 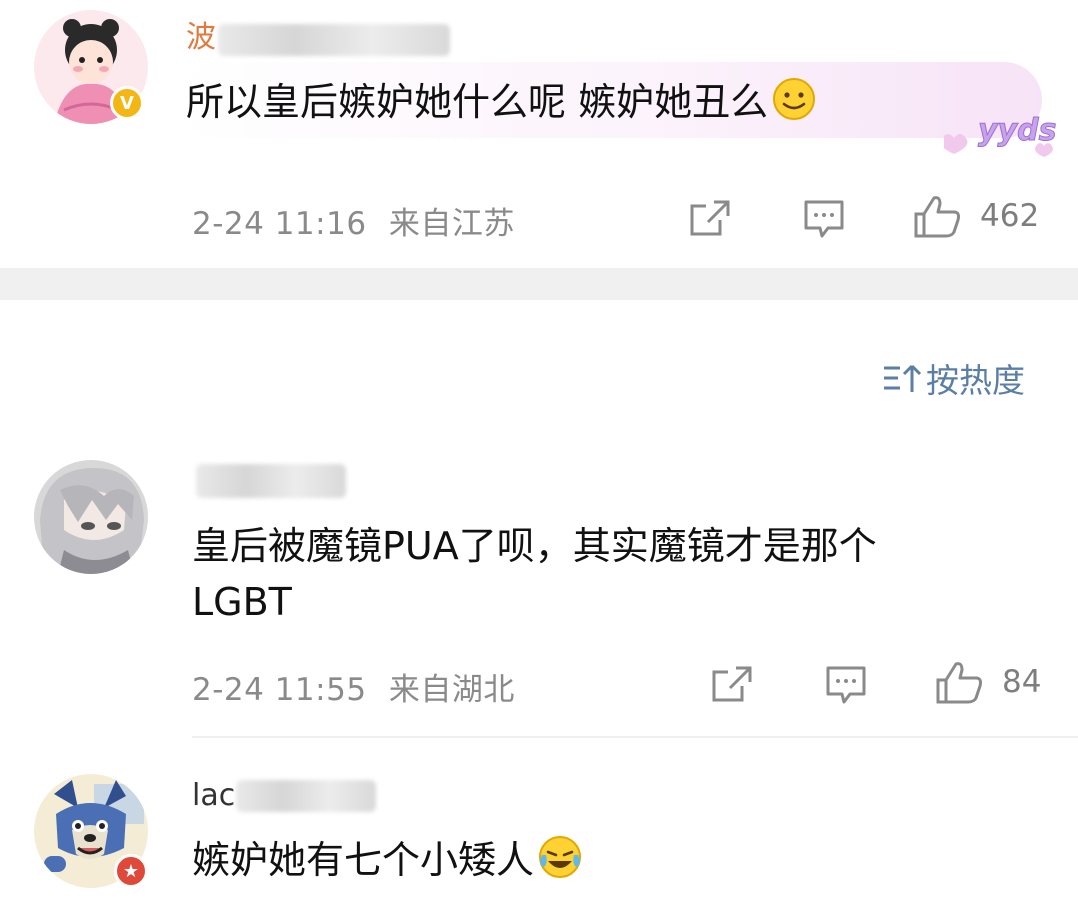 I want to click on smile-emoji-icon, so click(x=794, y=99).